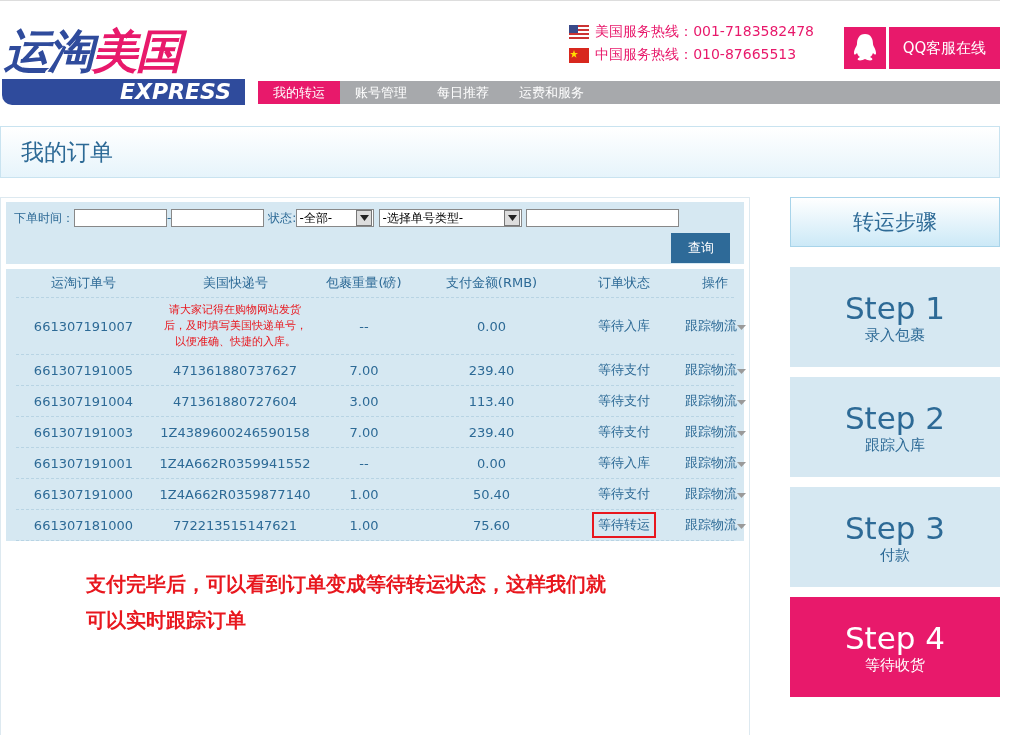 This screenshot has height=735, width=1024. What do you see at coordinates (83, 401) in the screenshot?
I see `table-cell-text: 661307191004` at bounding box center [83, 401].